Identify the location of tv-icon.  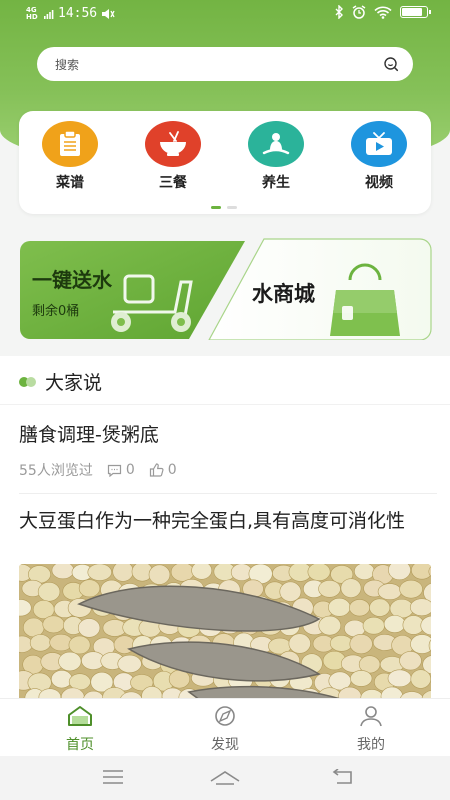
(379, 144).